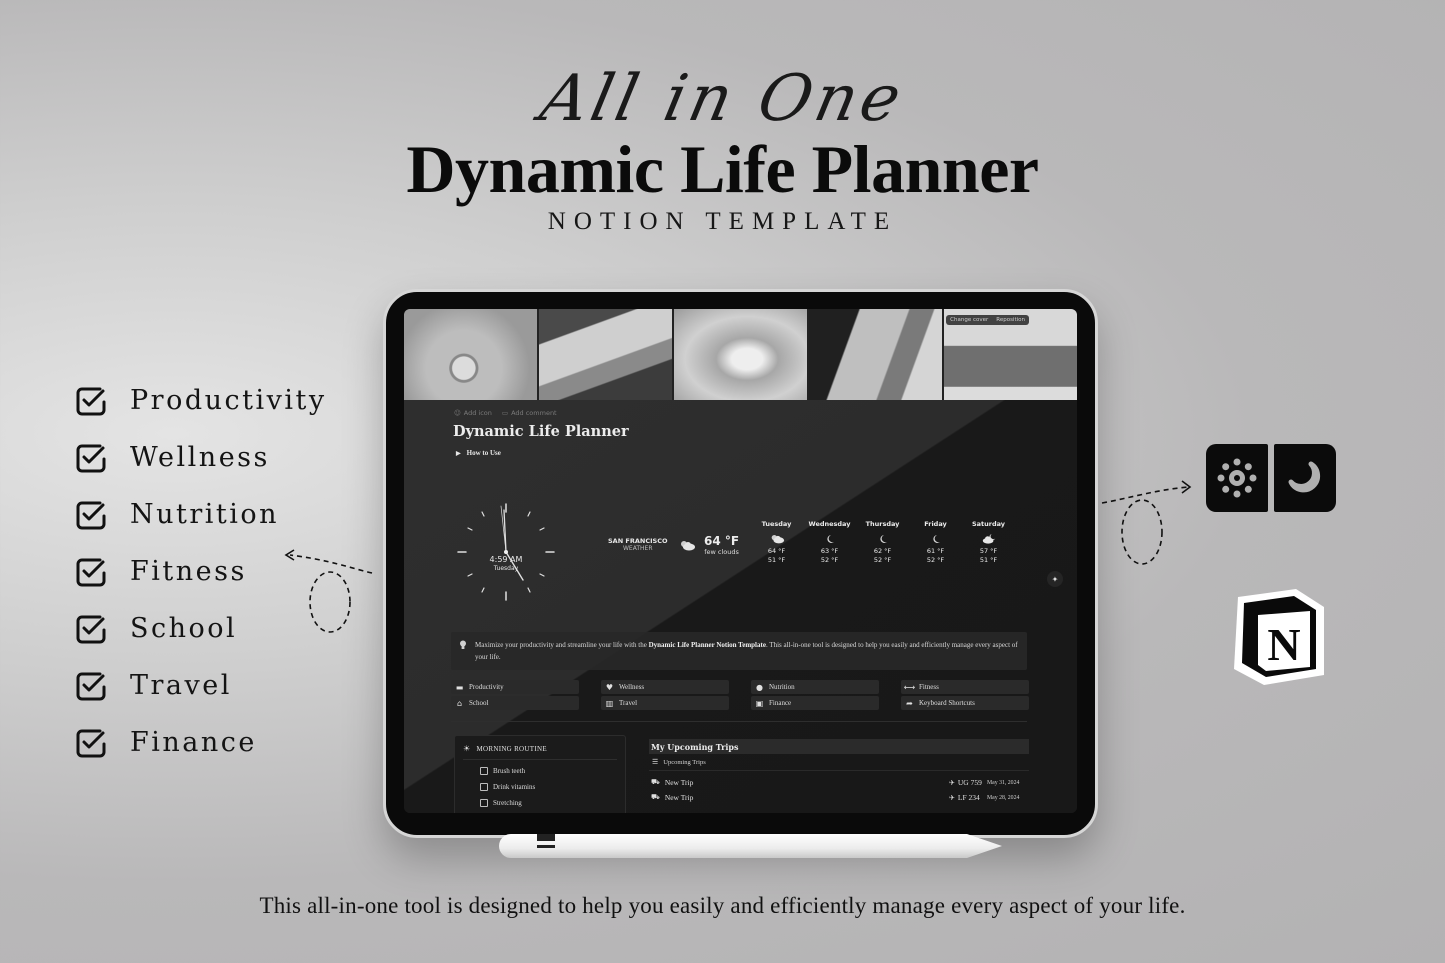 Image resolution: width=1445 pixels, height=963 pixels. What do you see at coordinates (628, 703) in the screenshot?
I see `nav-label: Travel` at bounding box center [628, 703].